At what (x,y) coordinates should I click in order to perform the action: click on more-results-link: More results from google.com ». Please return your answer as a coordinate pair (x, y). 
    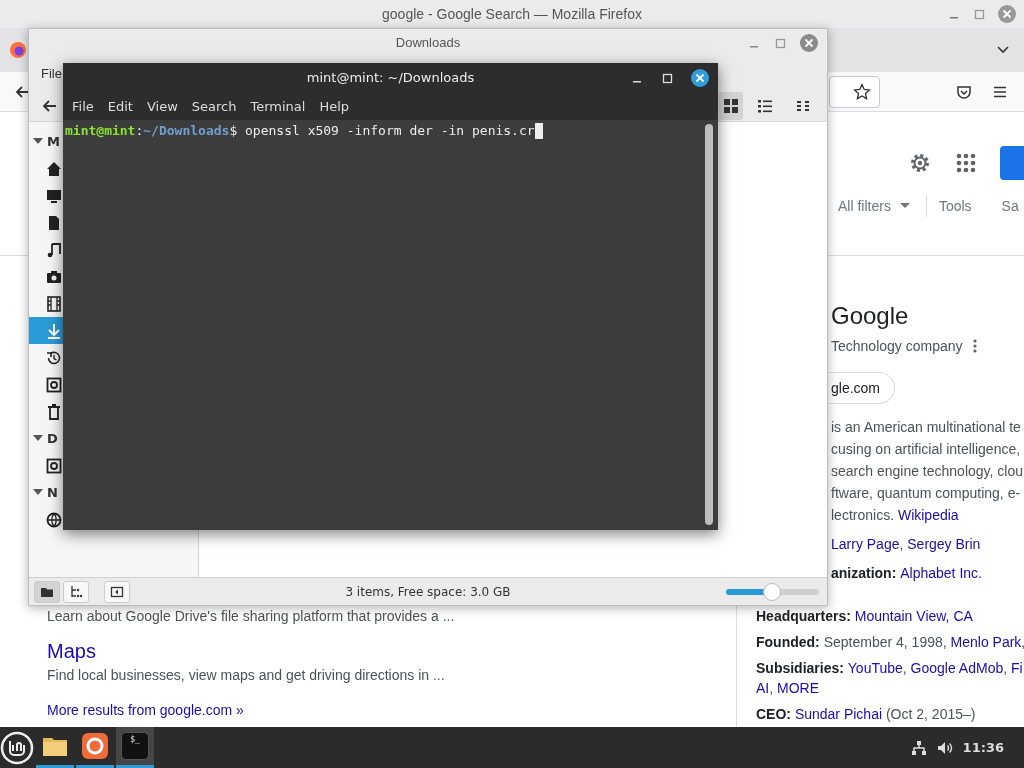
    Looking at the image, I should click on (145, 710).